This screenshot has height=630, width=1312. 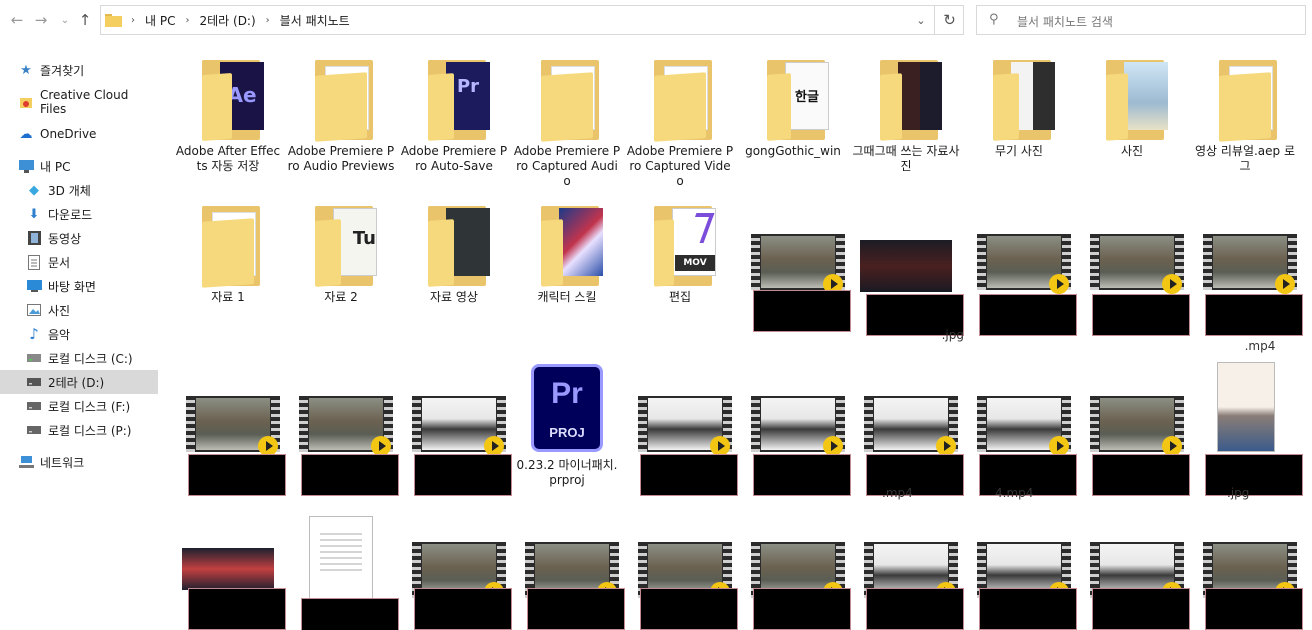 I want to click on sidebar-item-drive-d: 2테라 (D:), so click(x=79, y=382).